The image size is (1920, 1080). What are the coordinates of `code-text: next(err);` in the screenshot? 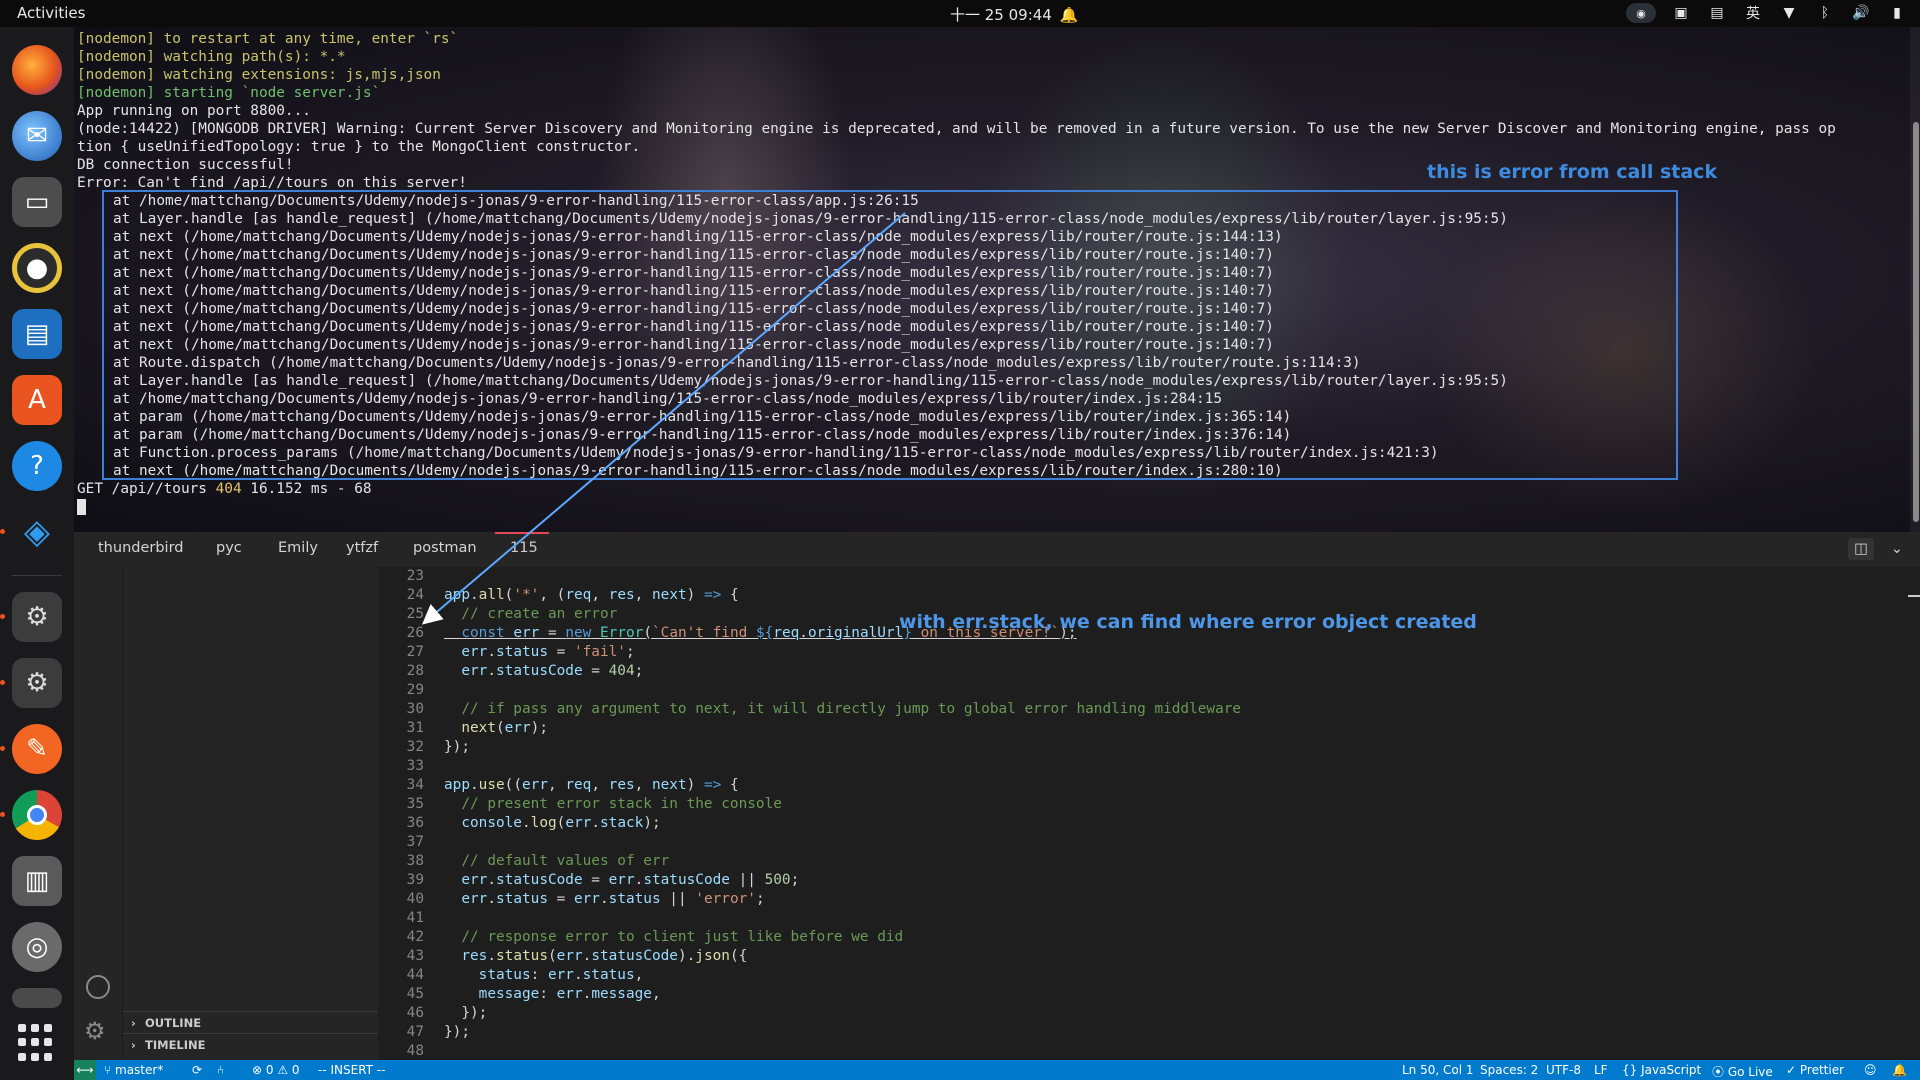 It's located at (504, 728).